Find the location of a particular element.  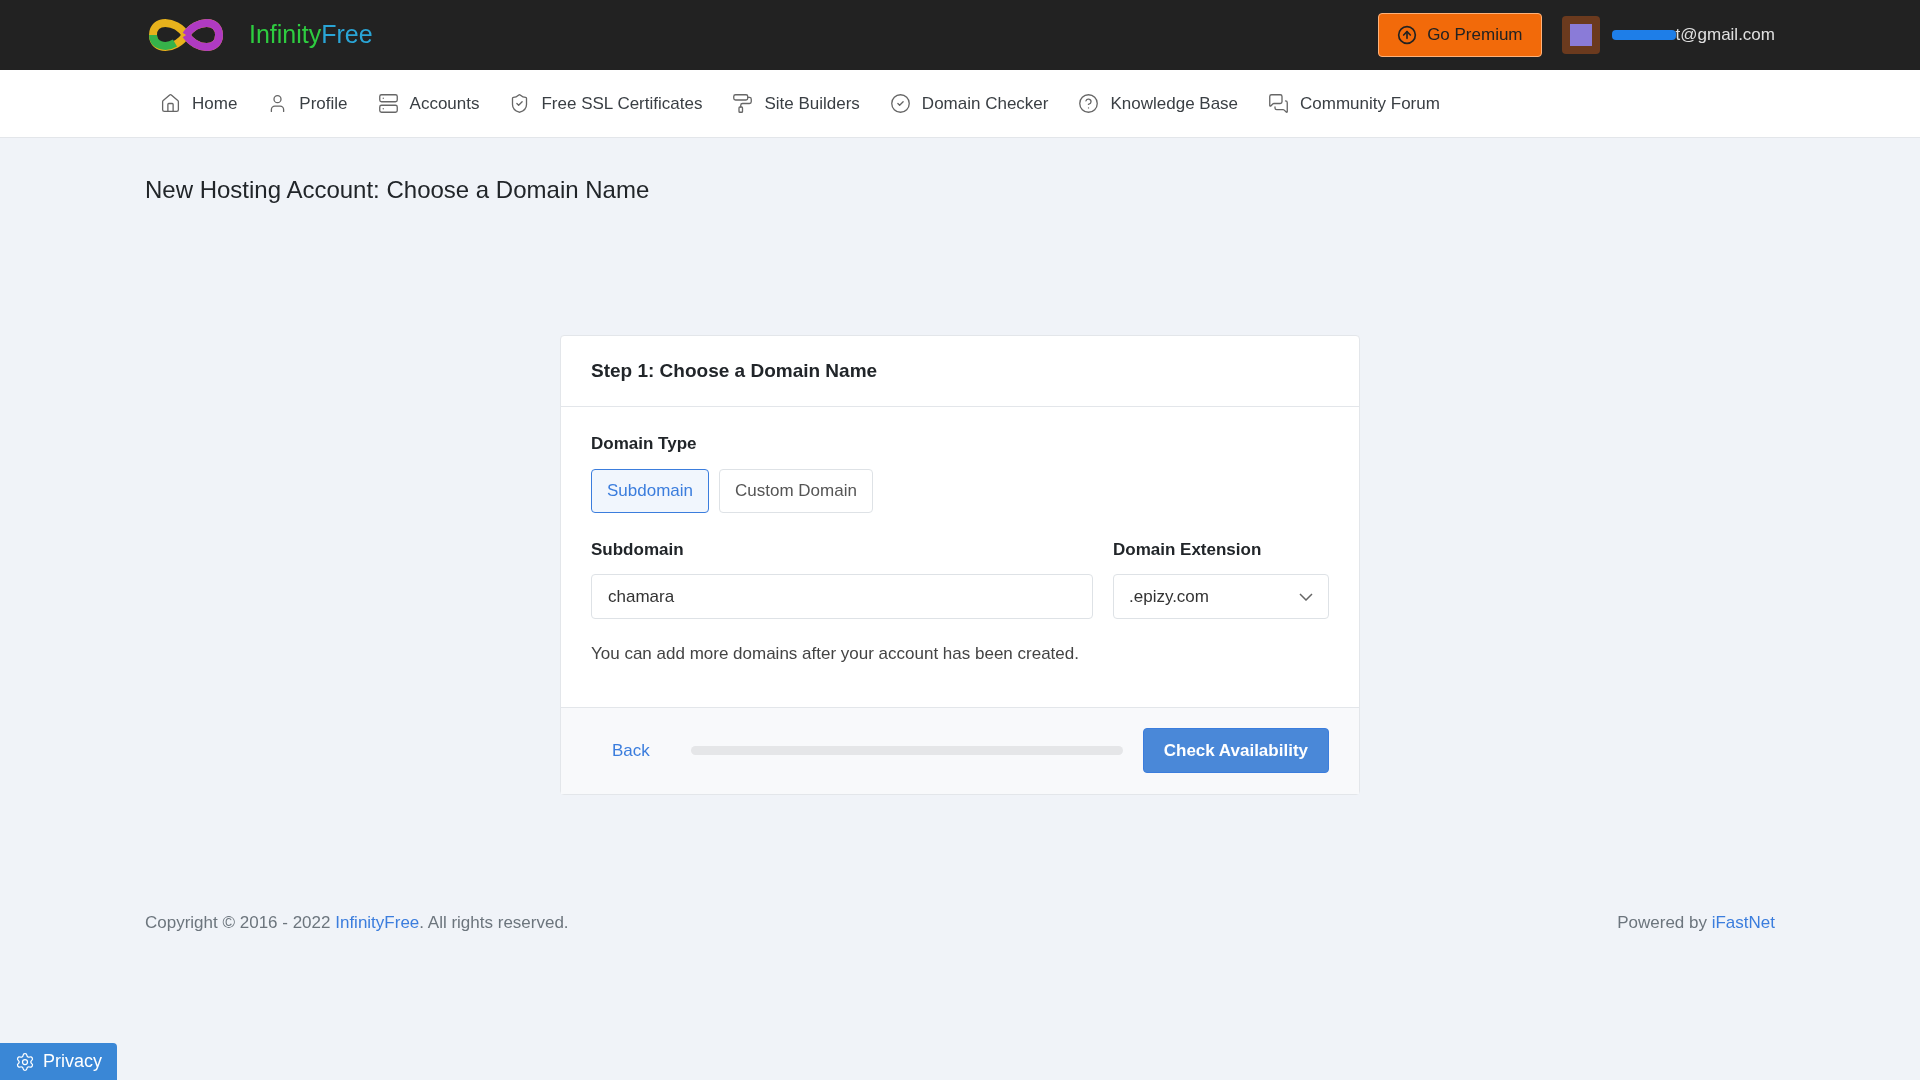

help-icon is located at coordinates (1089, 103).